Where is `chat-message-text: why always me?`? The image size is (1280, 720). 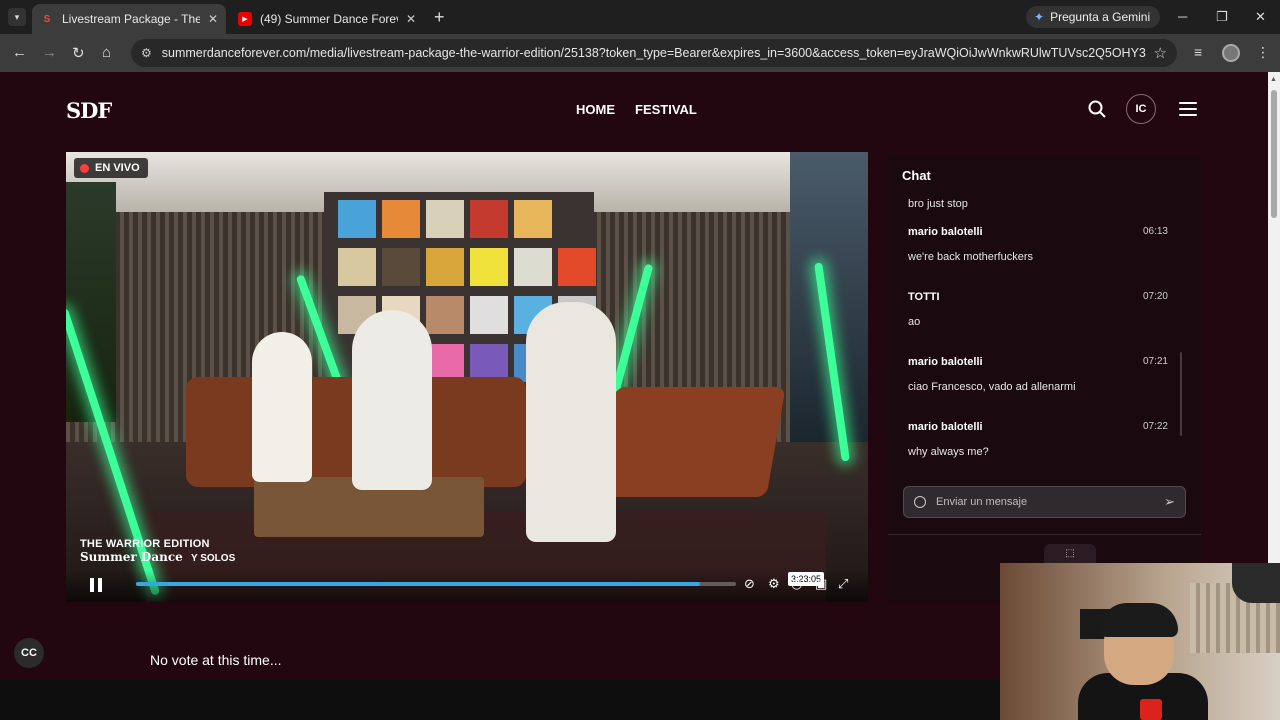
chat-message-text: why always me? is located at coordinates (948, 452).